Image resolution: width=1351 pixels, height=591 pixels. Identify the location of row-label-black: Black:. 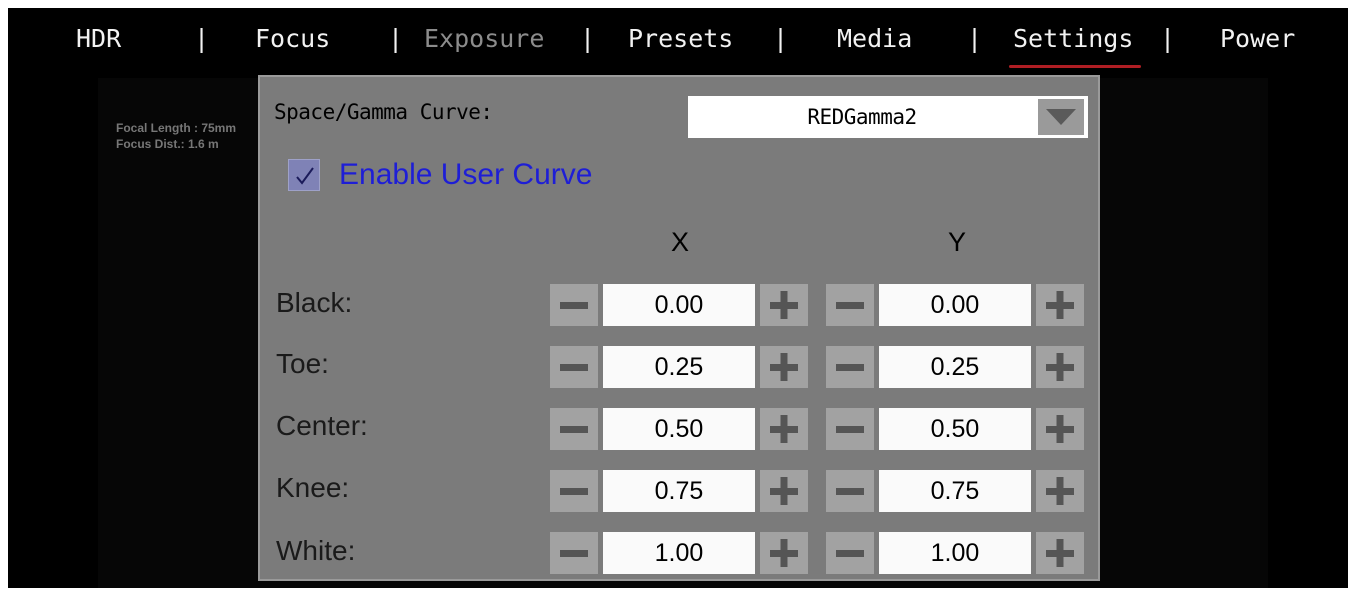
(314, 302).